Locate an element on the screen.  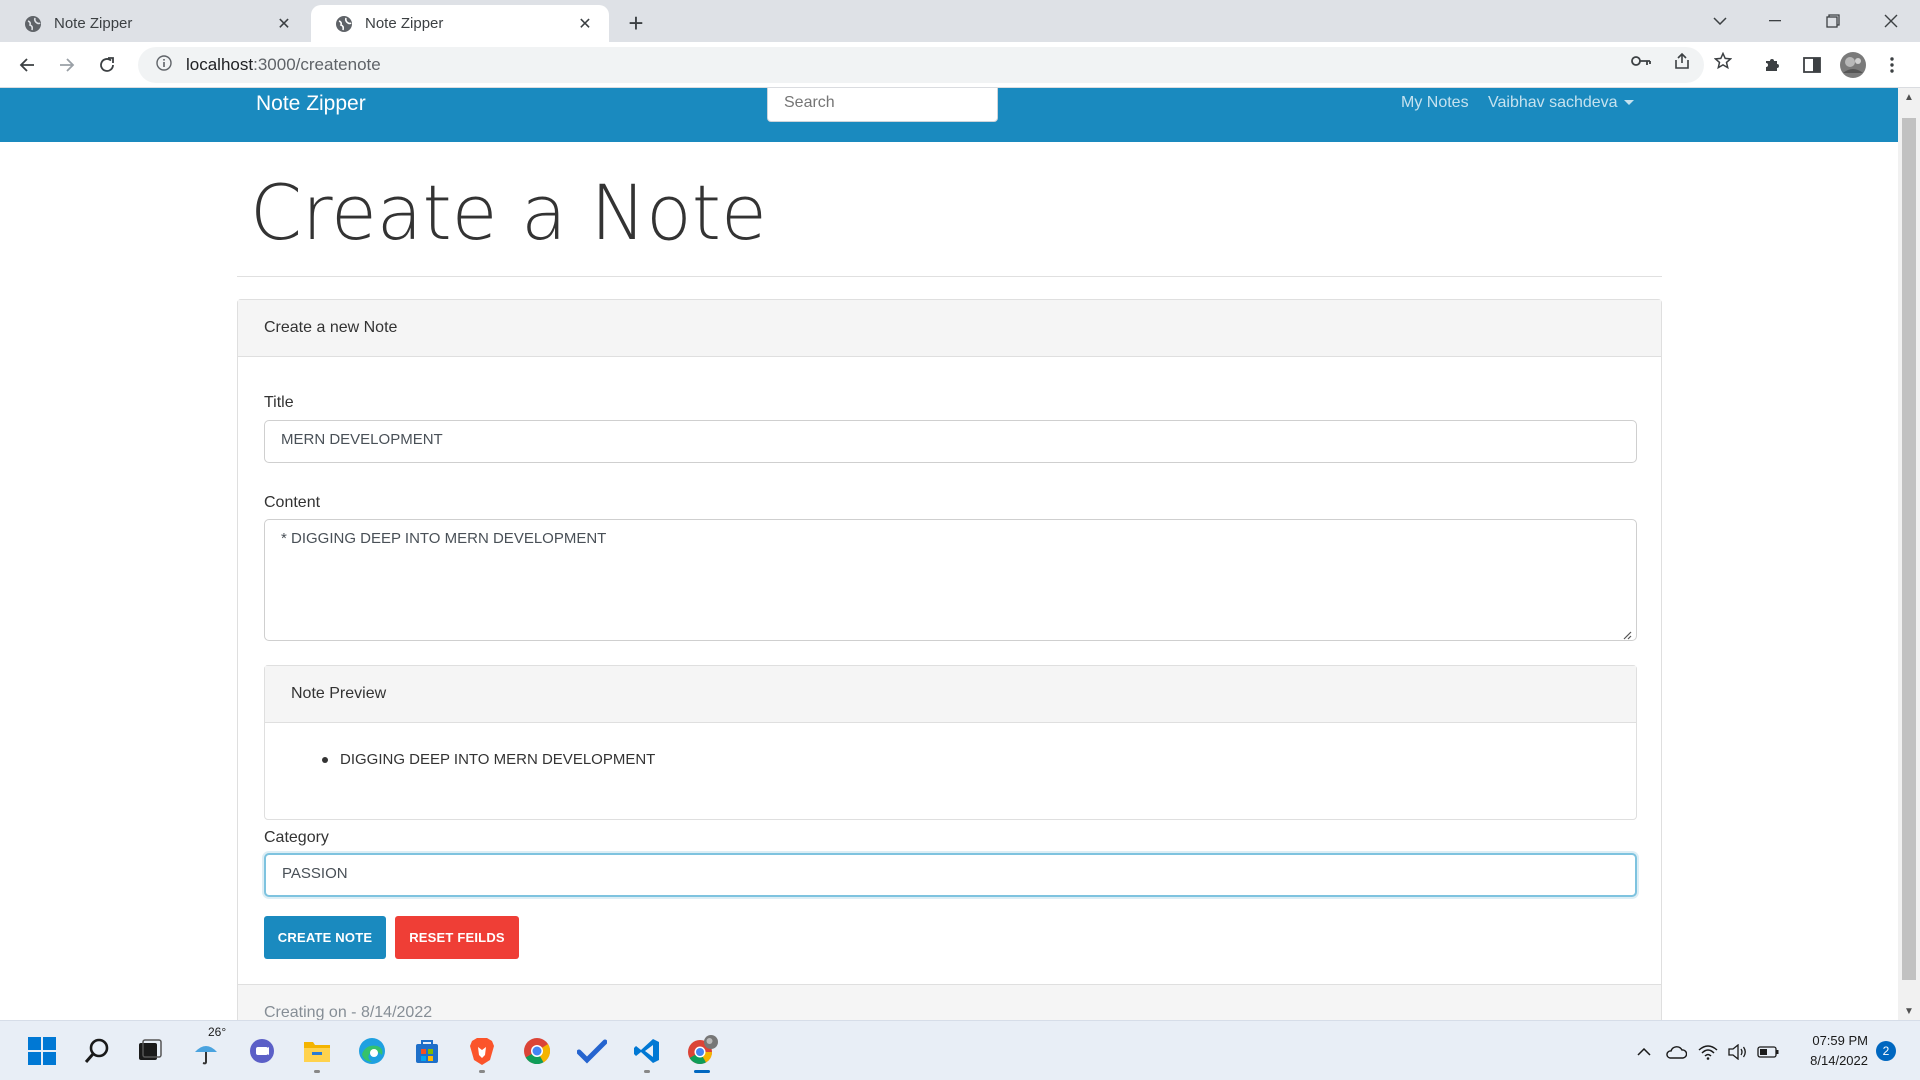
search-icon is located at coordinates (97, 1051).